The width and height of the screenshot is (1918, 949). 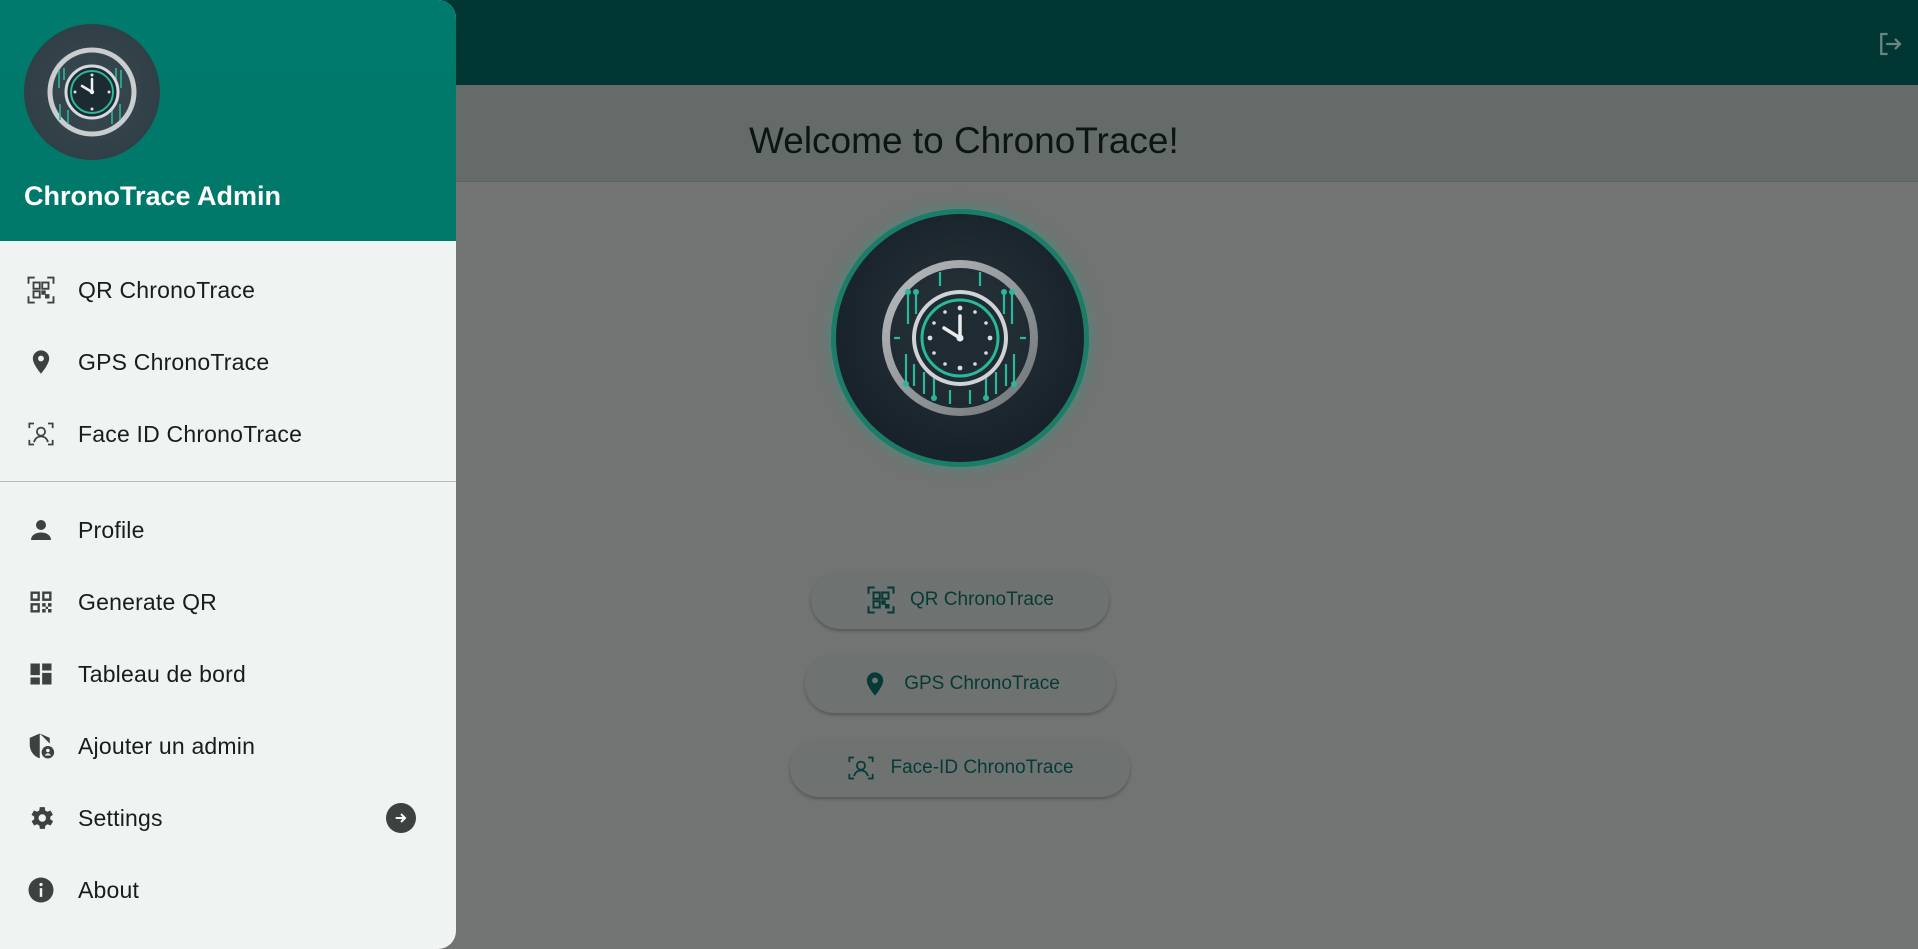 What do you see at coordinates (41, 530) in the screenshot?
I see `person-icon` at bounding box center [41, 530].